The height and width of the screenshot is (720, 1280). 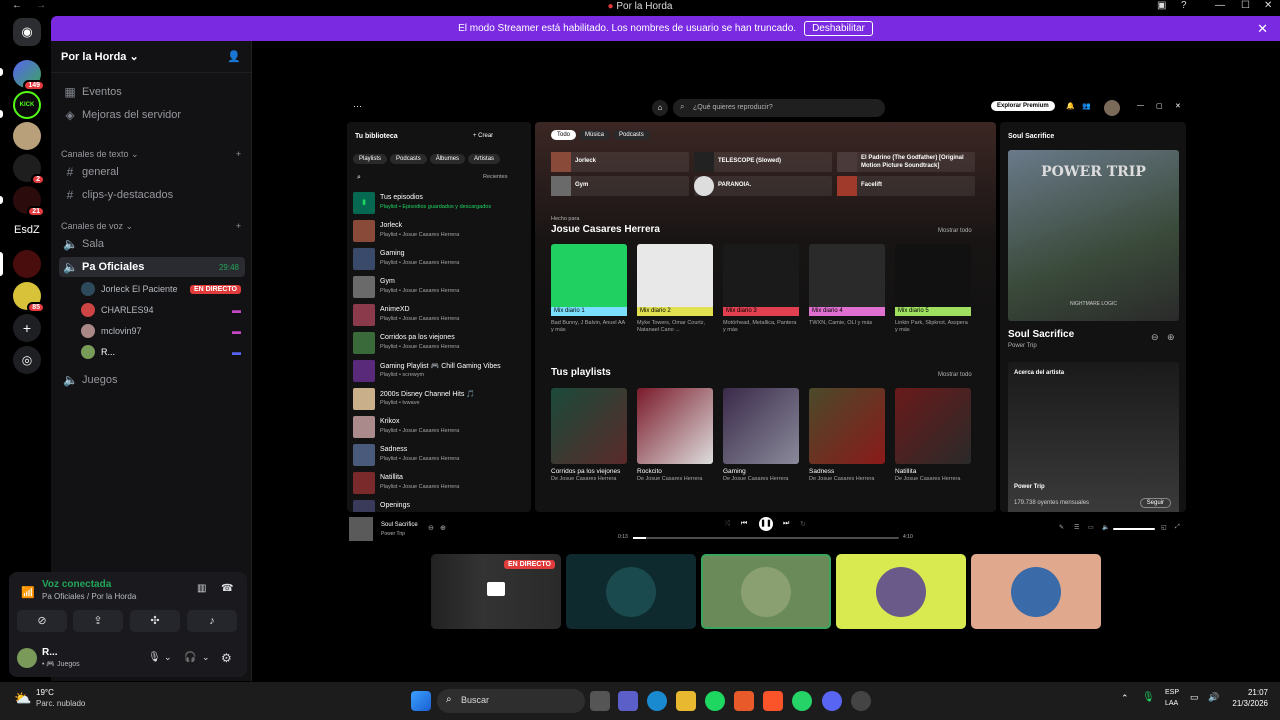 I want to click on discord-icon, so click(x=832, y=701).